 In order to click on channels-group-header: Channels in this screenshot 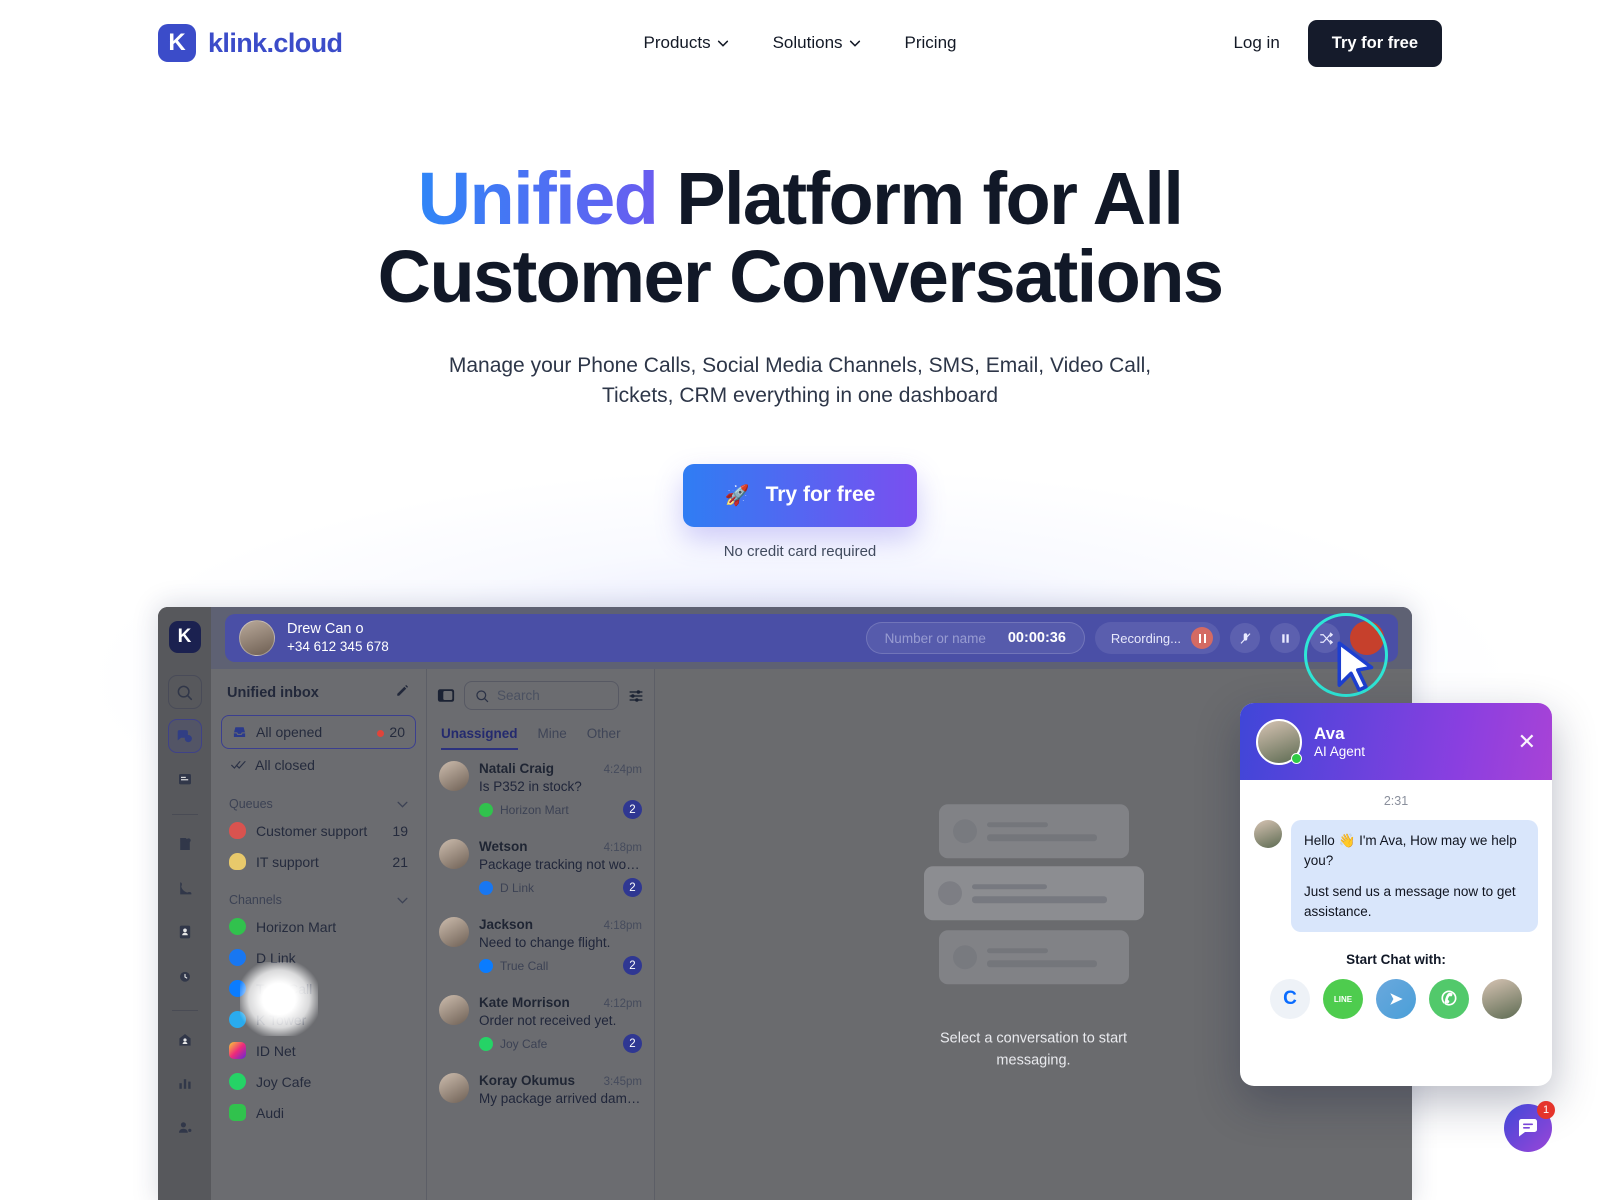, I will do `click(318, 894)`.